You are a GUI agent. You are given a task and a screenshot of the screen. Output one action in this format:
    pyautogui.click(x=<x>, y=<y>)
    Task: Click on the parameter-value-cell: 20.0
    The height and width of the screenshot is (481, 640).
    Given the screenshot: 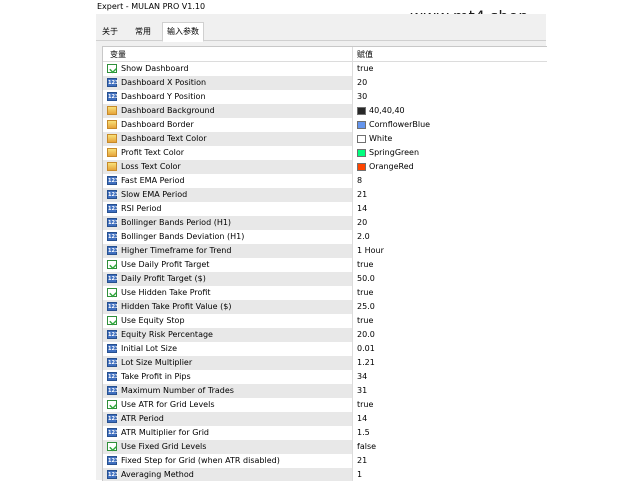 What is the action you would take?
    pyautogui.click(x=450, y=335)
    